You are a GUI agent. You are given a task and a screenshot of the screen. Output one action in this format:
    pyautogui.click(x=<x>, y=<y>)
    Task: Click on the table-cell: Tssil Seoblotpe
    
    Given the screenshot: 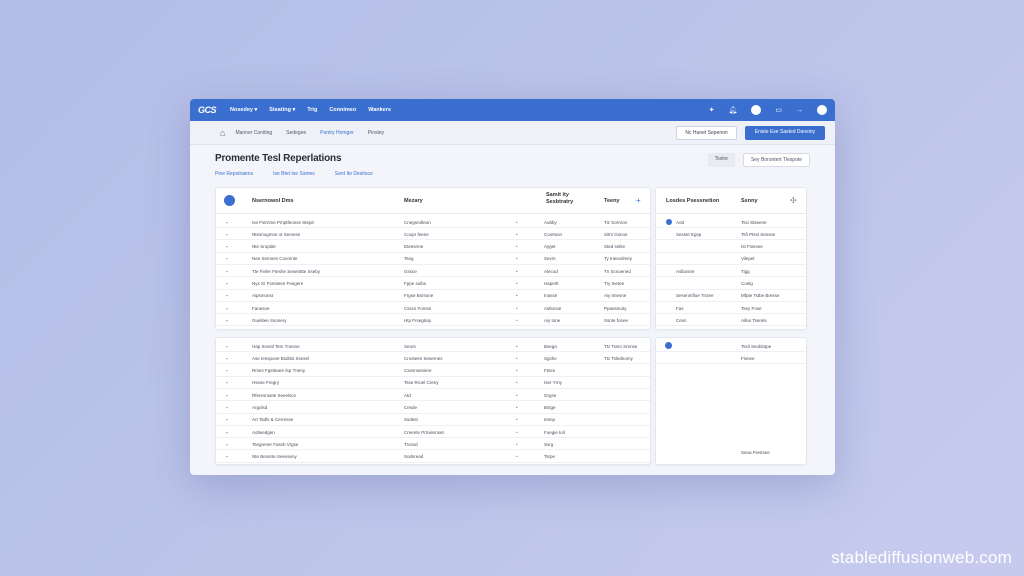 What is the action you would take?
    pyautogui.click(x=756, y=346)
    